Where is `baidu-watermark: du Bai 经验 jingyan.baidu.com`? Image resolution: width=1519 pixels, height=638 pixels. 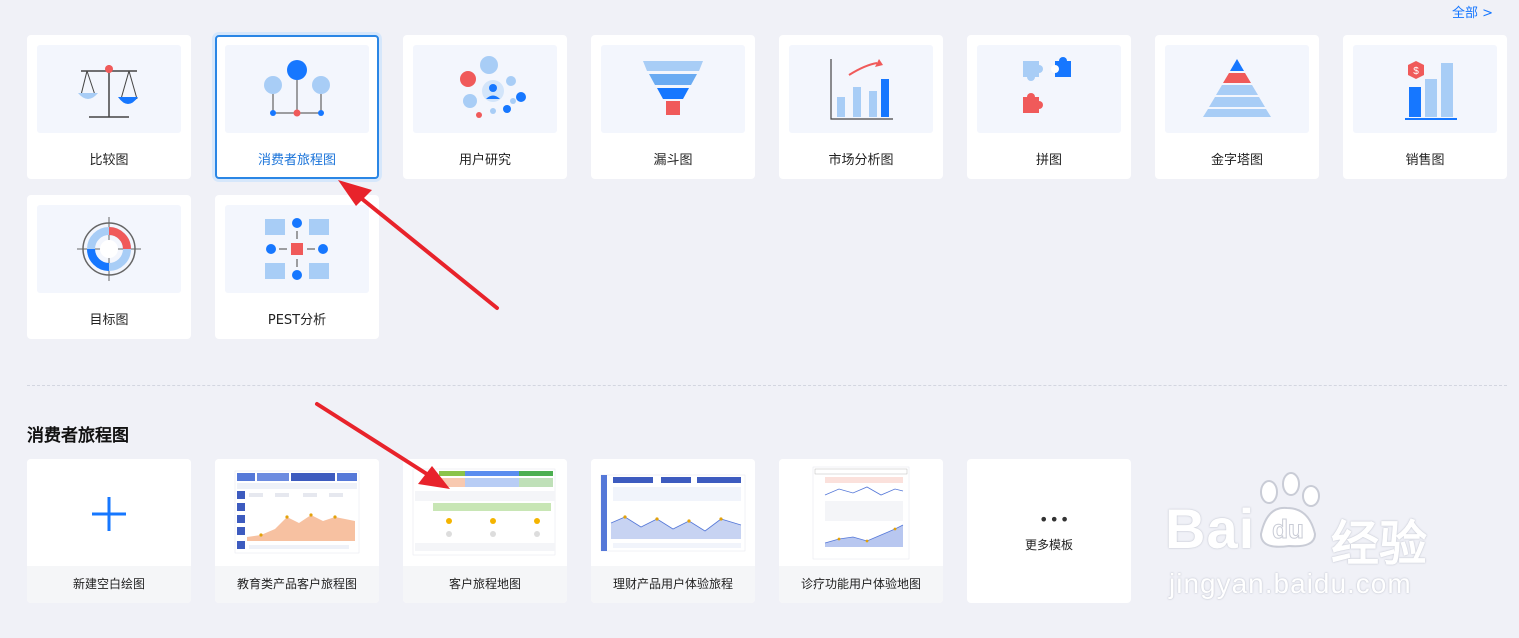 baidu-watermark: du Bai 经验 jingyan.baidu.com is located at coordinates (1315, 540).